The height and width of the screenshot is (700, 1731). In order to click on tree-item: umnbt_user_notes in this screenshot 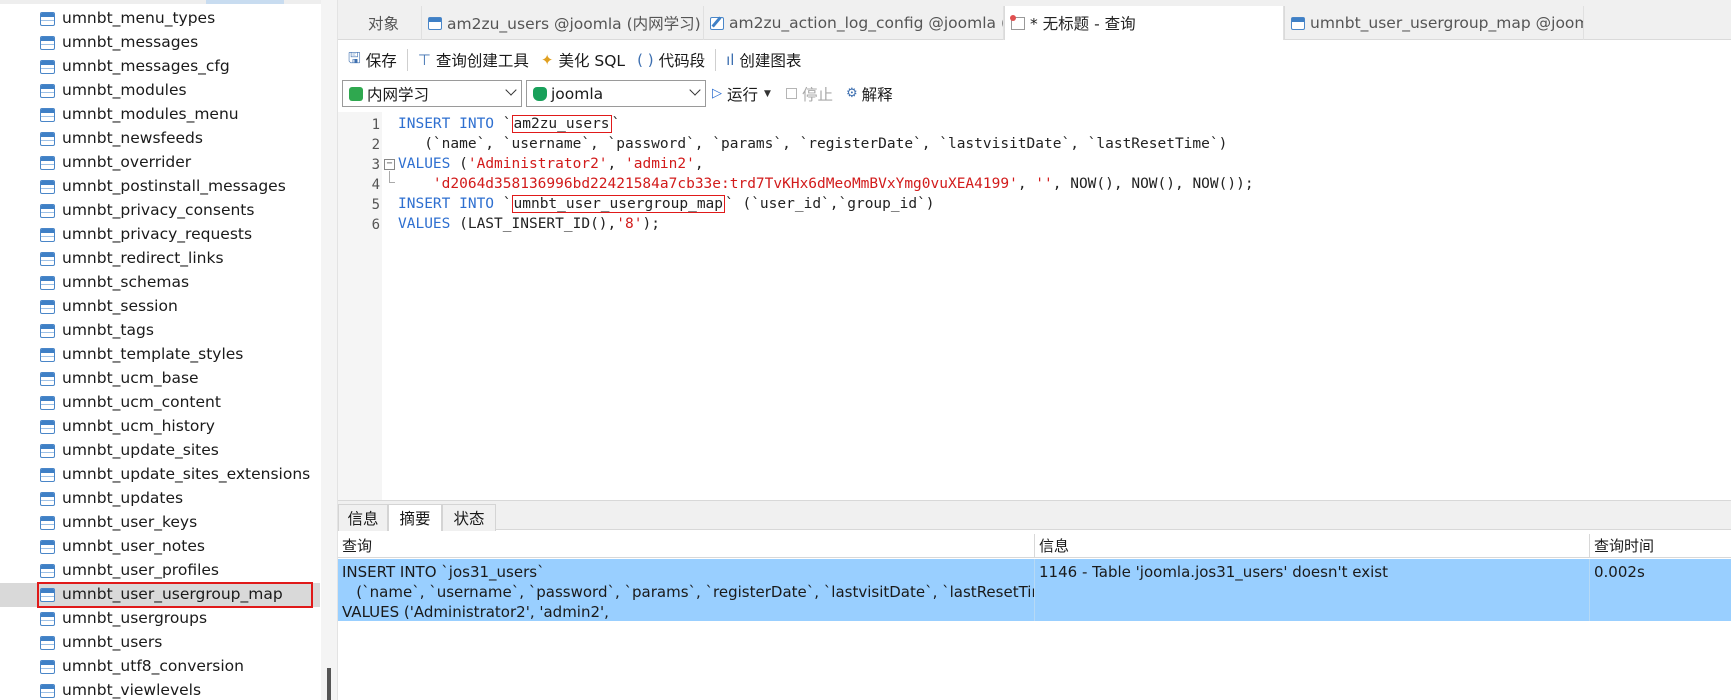, I will do `click(160, 547)`.